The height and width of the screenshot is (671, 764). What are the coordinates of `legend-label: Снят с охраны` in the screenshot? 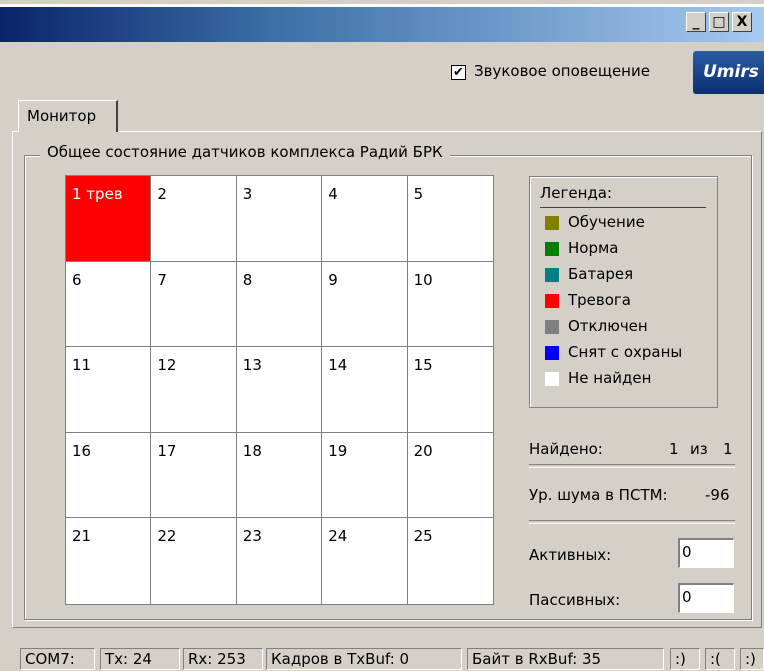 It's located at (625, 352).